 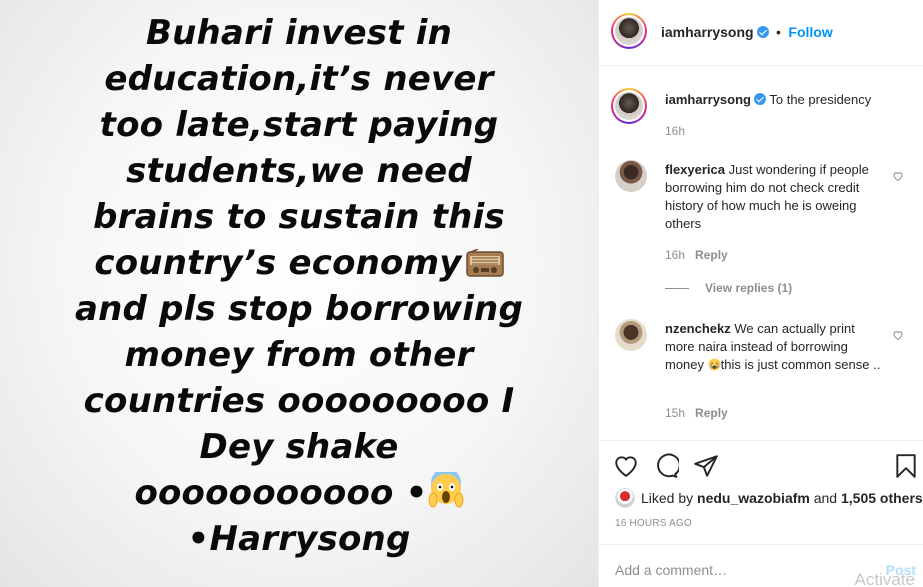 I want to click on share-paper-plane-icon, so click(x=706, y=466).